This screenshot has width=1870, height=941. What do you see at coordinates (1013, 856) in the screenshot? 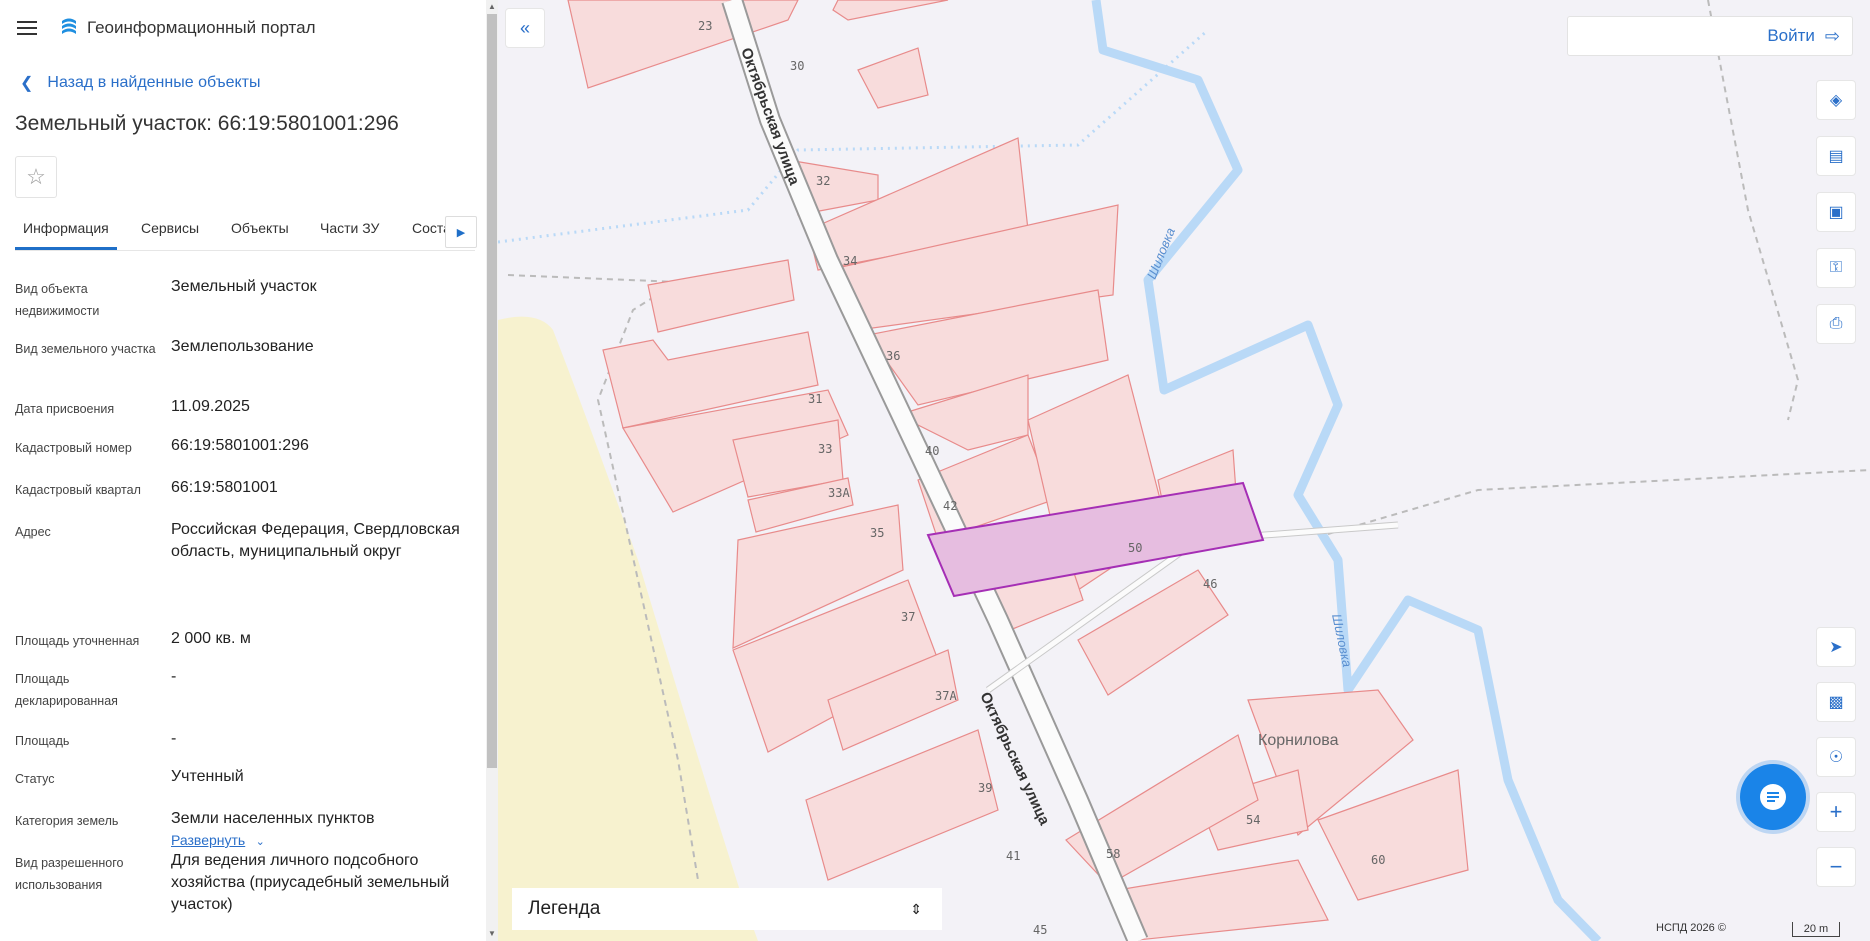
I see `house-number: 41` at bounding box center [1013, 856].